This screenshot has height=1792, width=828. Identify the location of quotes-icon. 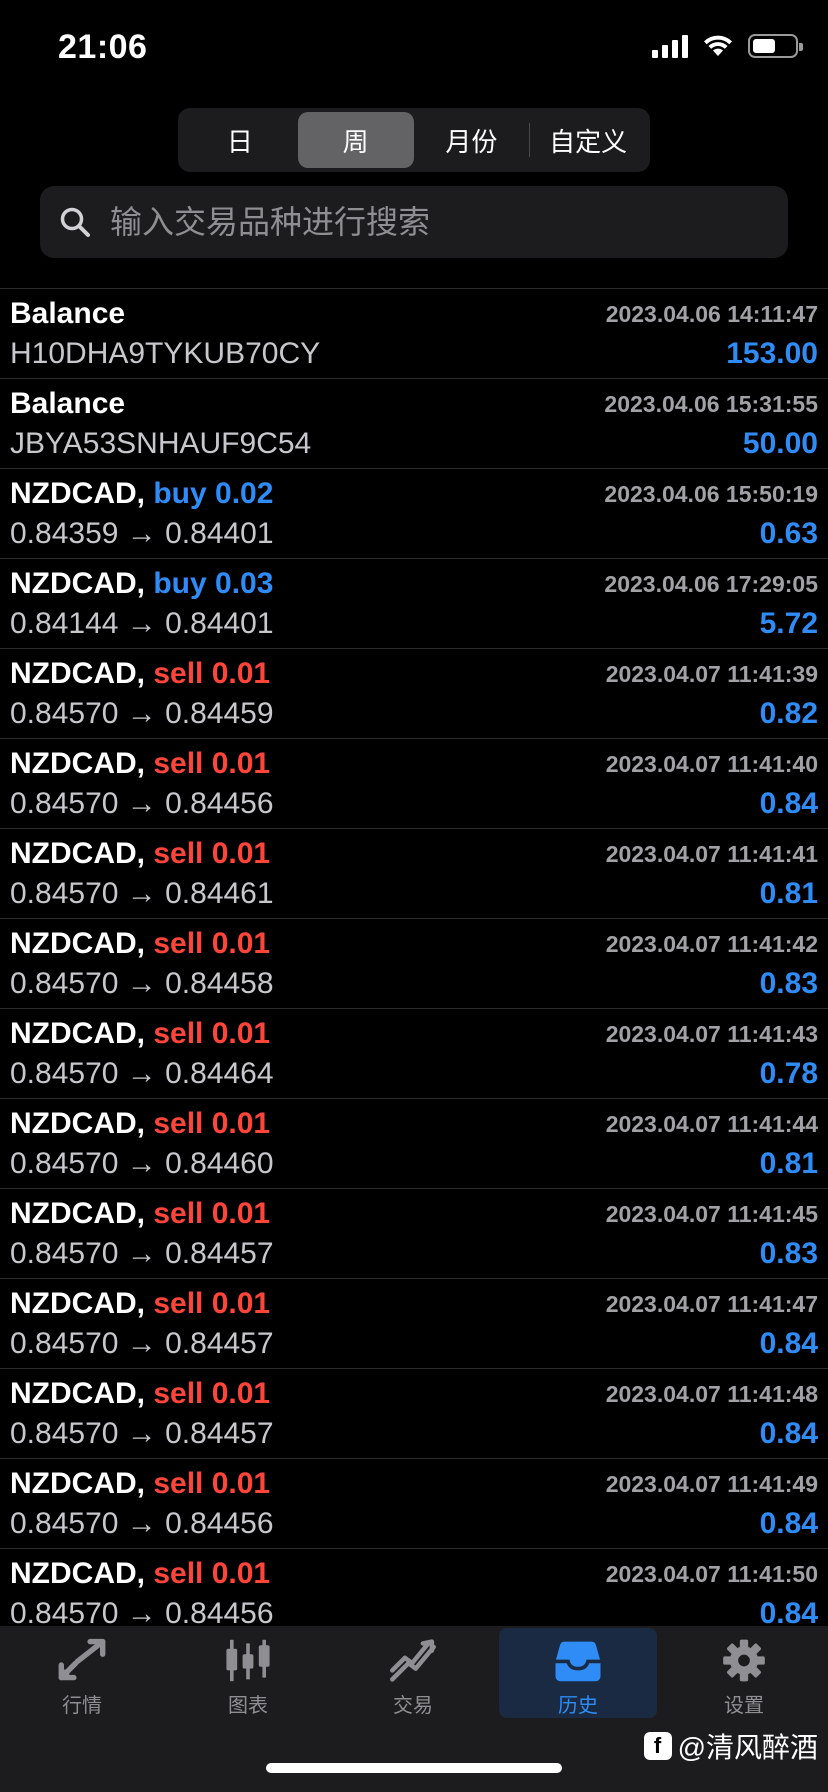
(82, 1659).